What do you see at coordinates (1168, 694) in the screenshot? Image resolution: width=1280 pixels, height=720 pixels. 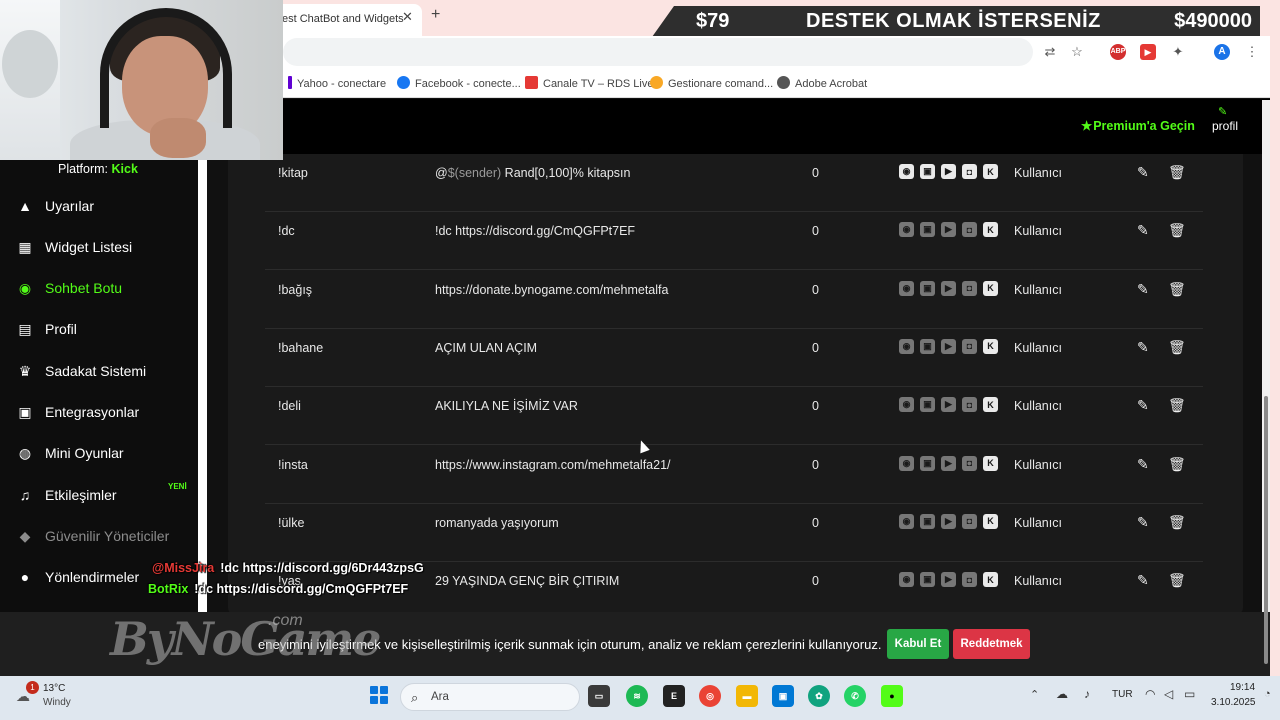 I see `volume-icon: ◁` at bounding box center [1168, 694].